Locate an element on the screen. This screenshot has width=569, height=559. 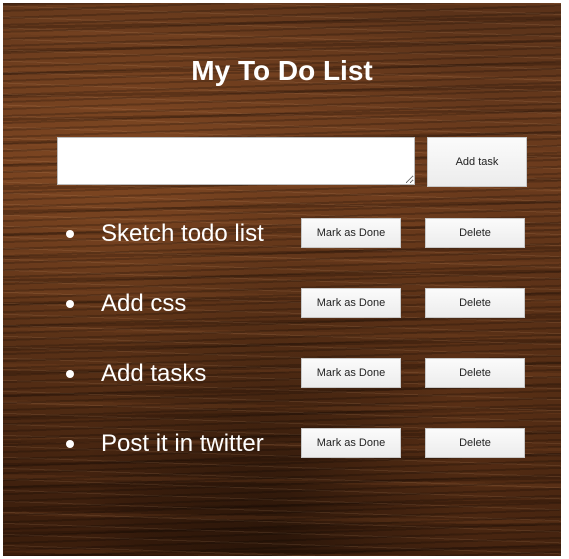
task-input is located at coordinates (236, 161).